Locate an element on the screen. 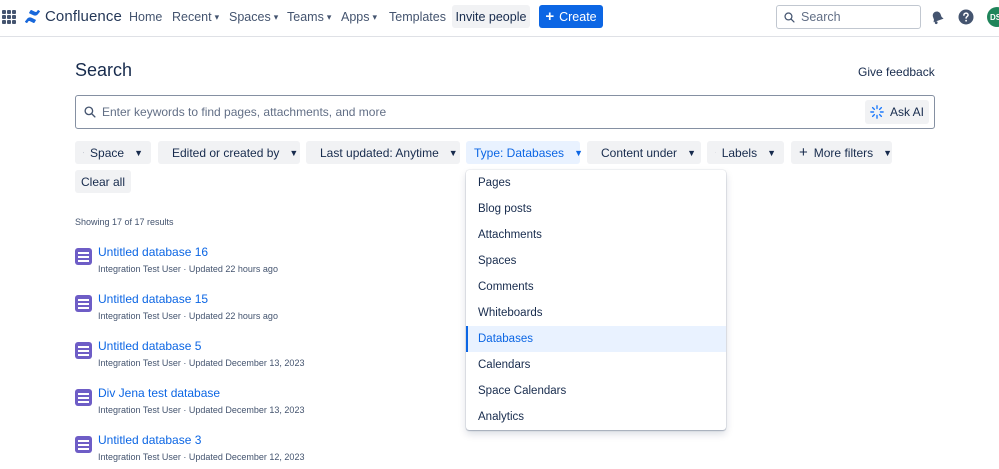  create-label: Create is located at coordinates (578, 16).